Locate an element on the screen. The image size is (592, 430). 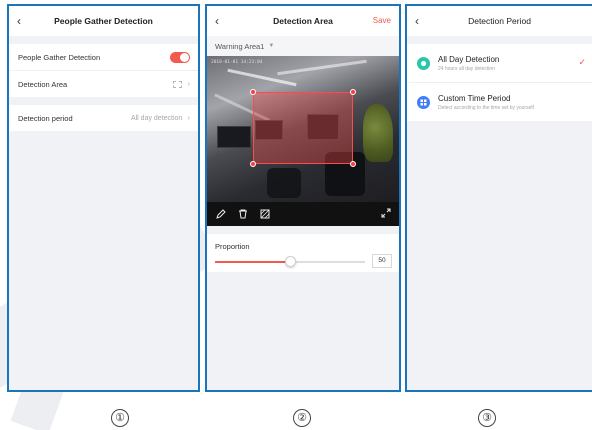
ceiling-light is located at coordinates (322, 67).